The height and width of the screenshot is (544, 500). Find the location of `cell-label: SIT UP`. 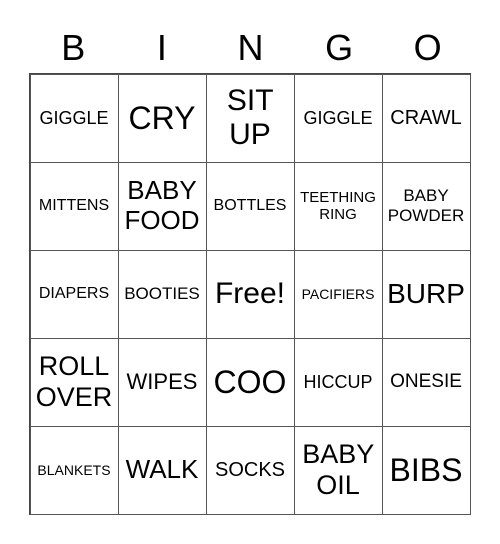

cell-label: SIT UP is located at coordinates (250, 117).